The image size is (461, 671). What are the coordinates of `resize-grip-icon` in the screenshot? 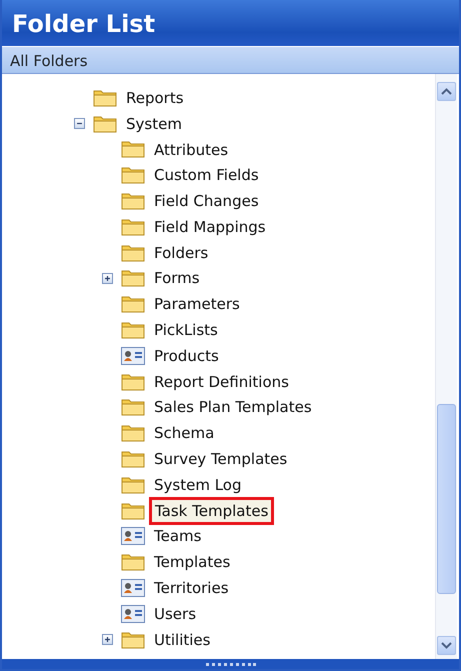 It's located at (231, 664).